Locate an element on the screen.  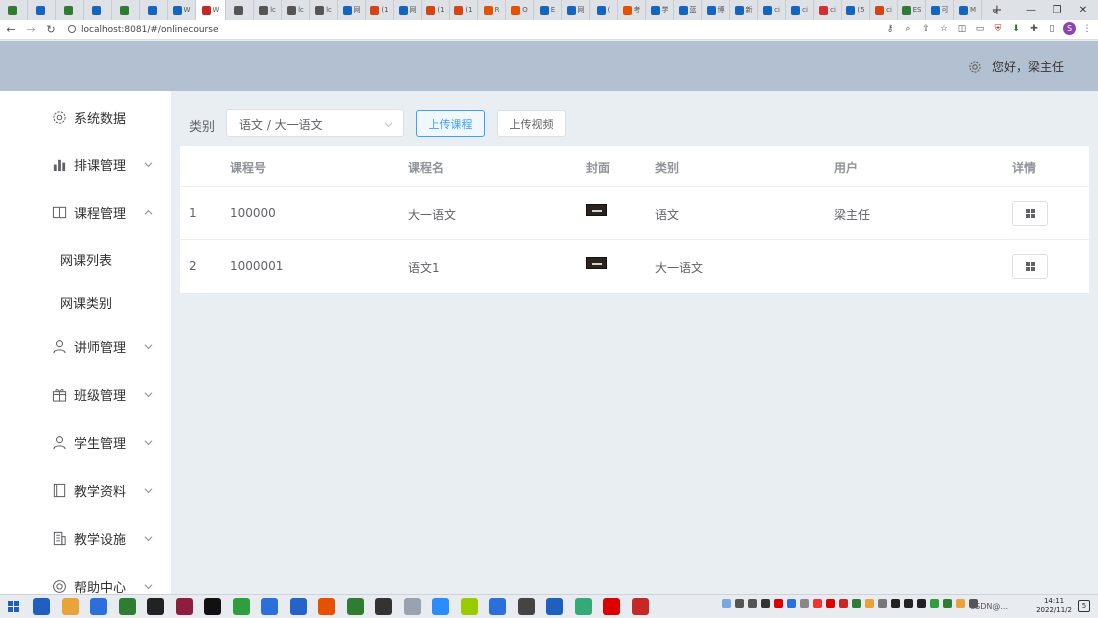
key-icon: ⚷ is located at coordinates (890, 29).